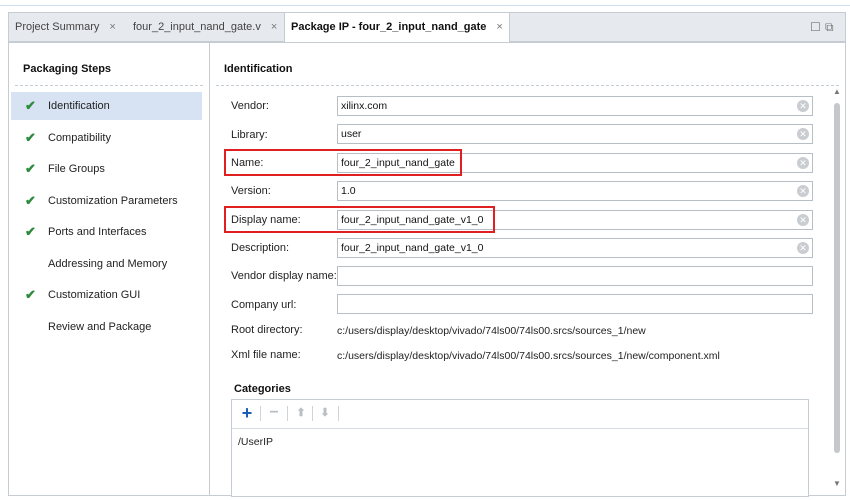  I want to click on library-field: user ✕, so click(575, 134).